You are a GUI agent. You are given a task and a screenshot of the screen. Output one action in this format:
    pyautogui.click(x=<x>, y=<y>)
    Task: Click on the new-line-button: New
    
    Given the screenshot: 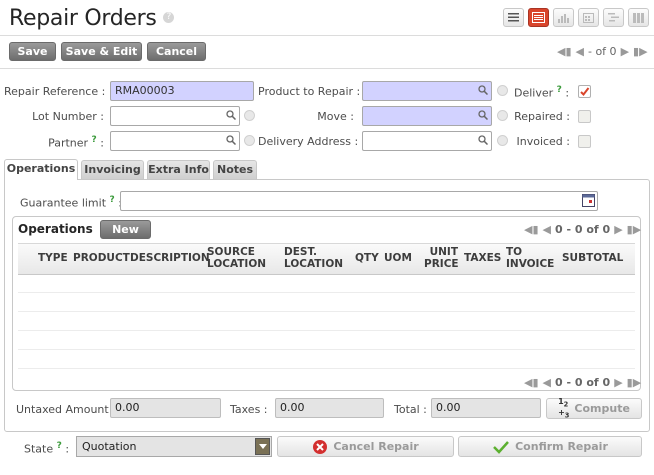 What is the action you would take?
    pyautogui.click(x=125, y=229)
    